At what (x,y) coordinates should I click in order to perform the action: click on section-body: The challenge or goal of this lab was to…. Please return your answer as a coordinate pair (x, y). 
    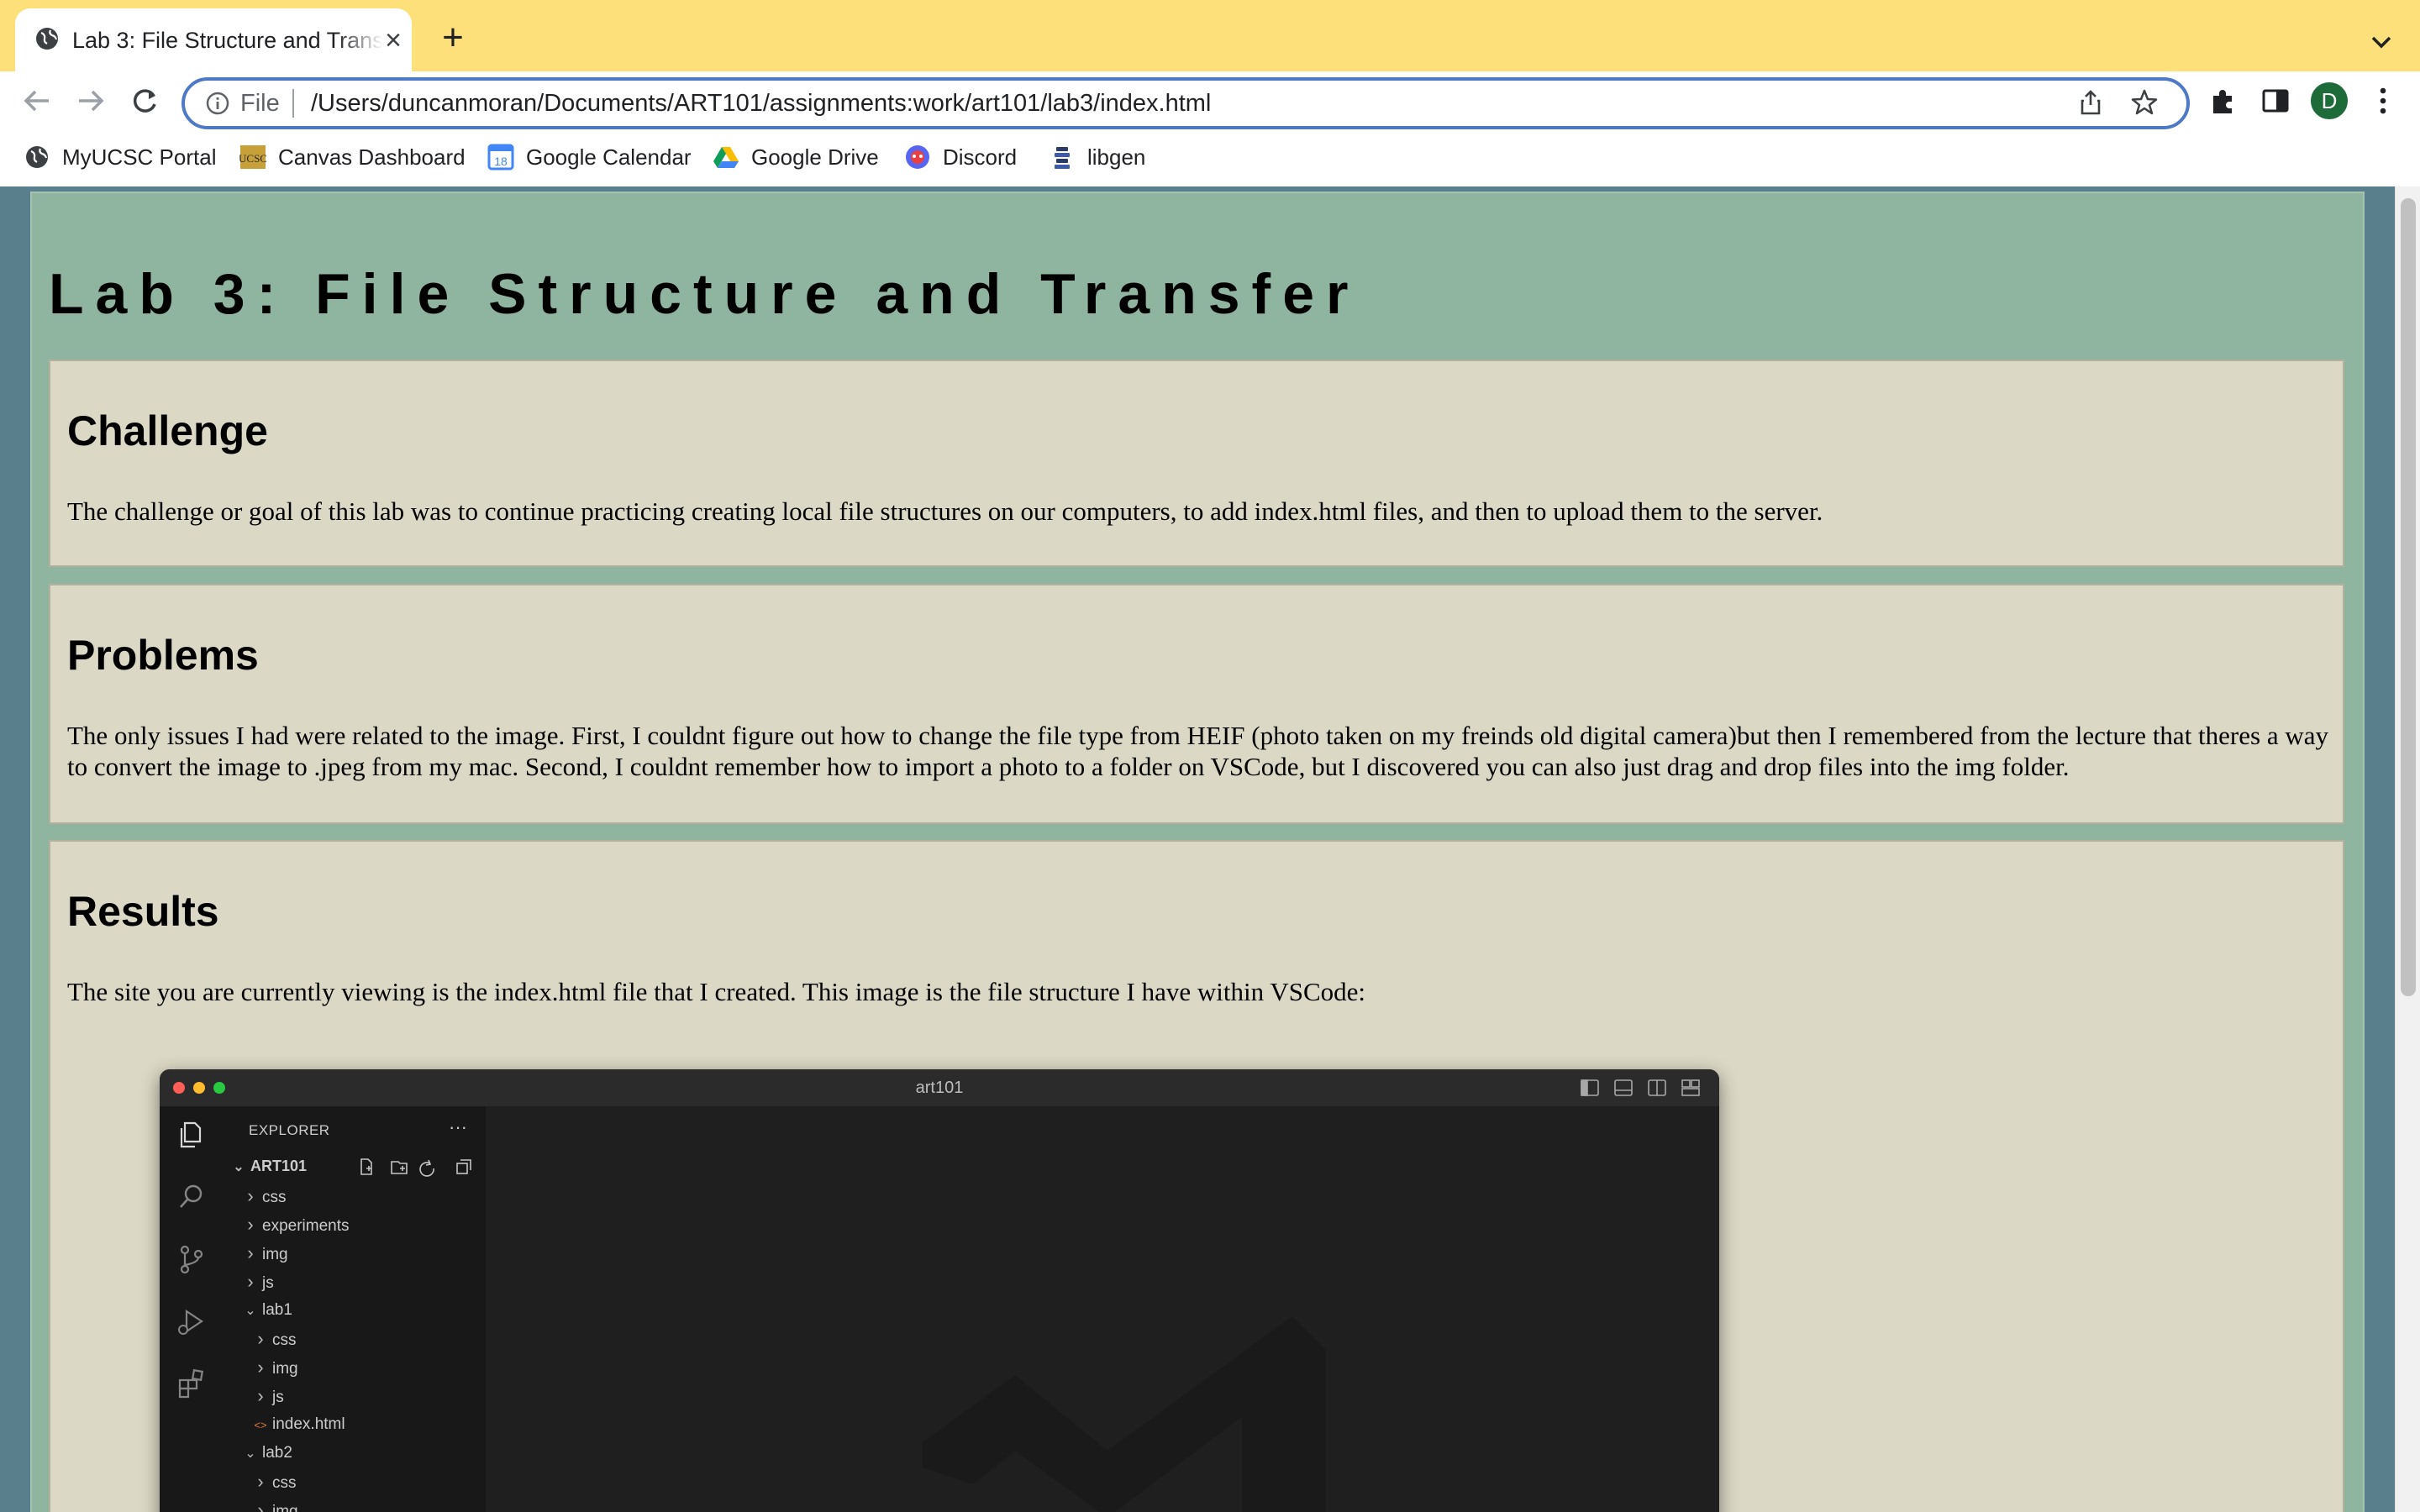
    Looking at the image, I should click on (945, 511).